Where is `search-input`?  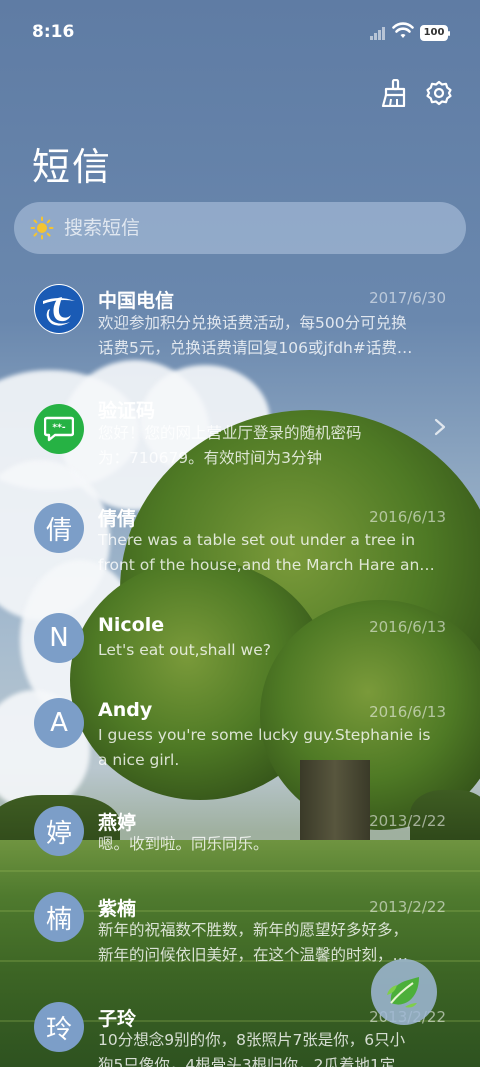 search-input is located at coordinates (254, 228).